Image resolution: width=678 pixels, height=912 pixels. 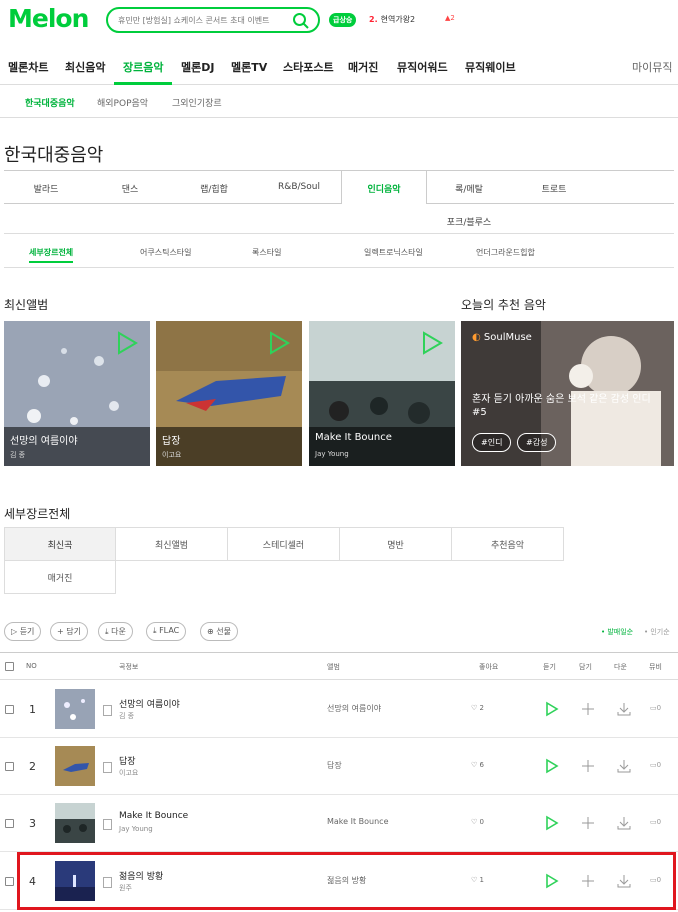 I want to click on song-album: 답장, so click(x=334, y=765).